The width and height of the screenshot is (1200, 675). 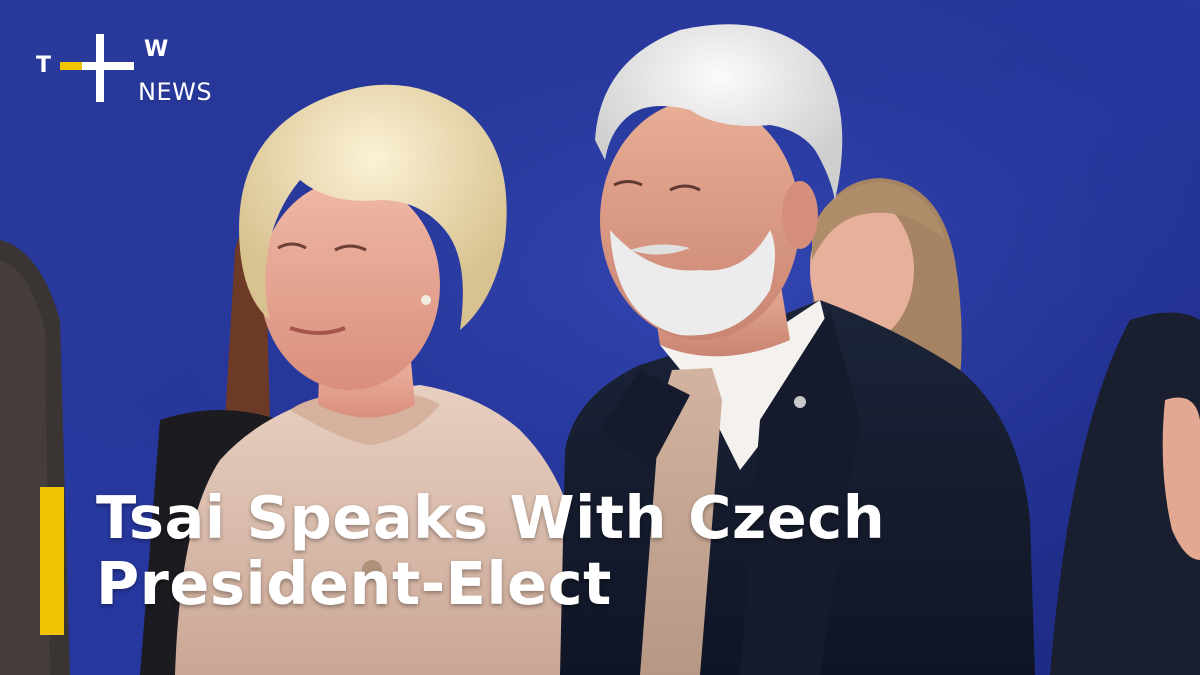 I want to click on logo-letter-t: T, so click(x=43, y=65).